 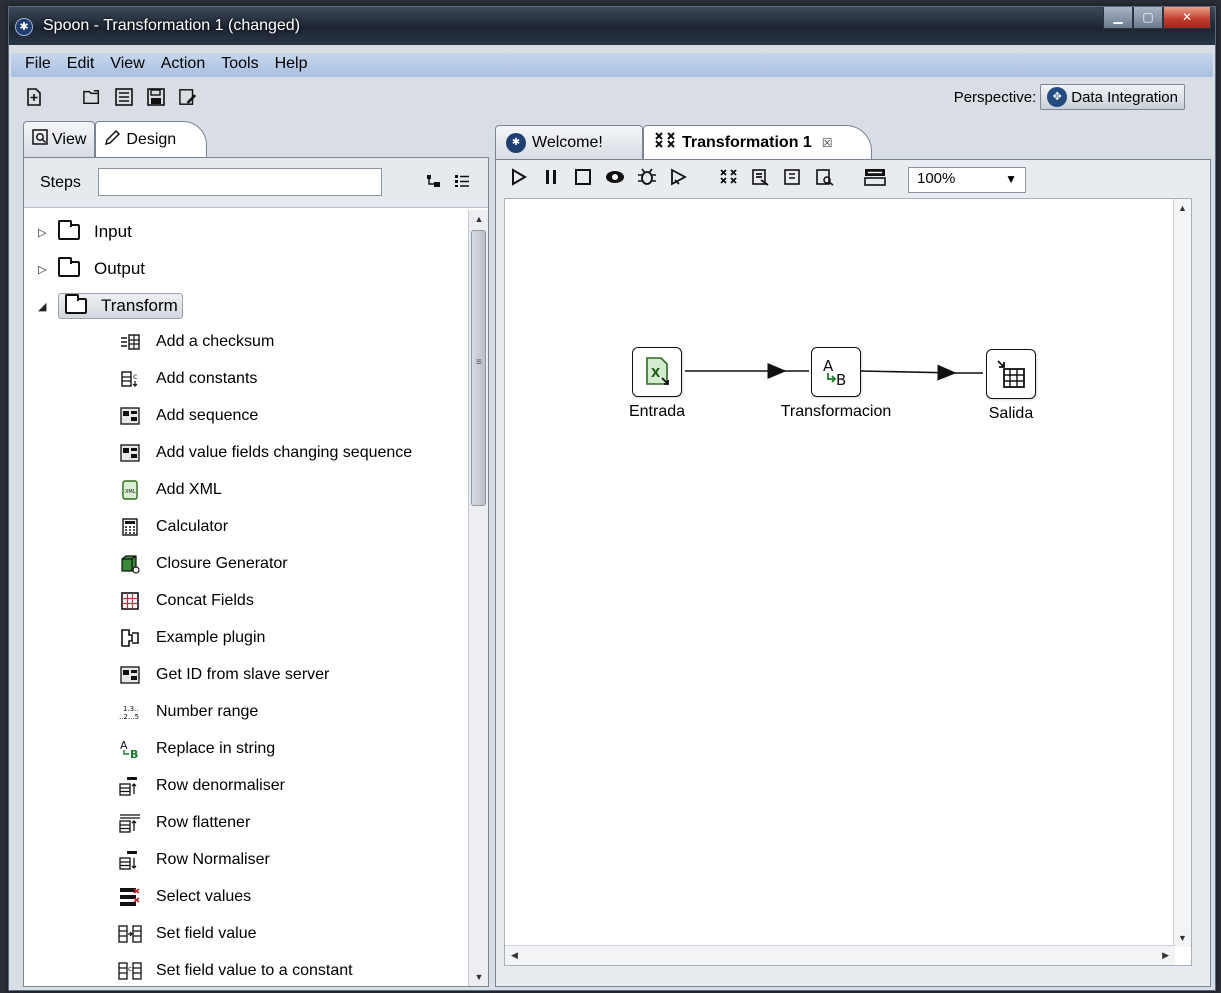 I want to click on step-item: Add sequence, so click(x=188, y=416).